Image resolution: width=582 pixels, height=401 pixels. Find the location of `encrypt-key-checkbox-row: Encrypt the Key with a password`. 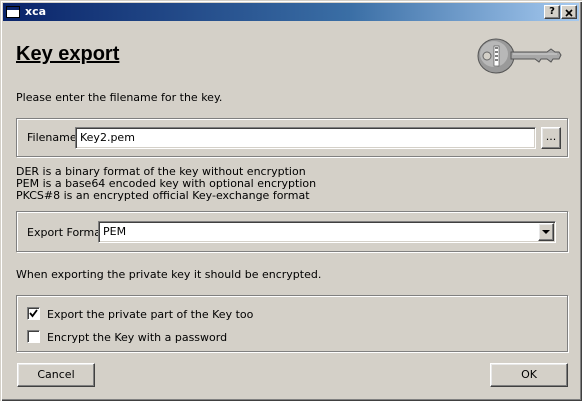

encrypt-key-checkbox-row: Encrypt the Key with a password is located at coordinates (177, 337).